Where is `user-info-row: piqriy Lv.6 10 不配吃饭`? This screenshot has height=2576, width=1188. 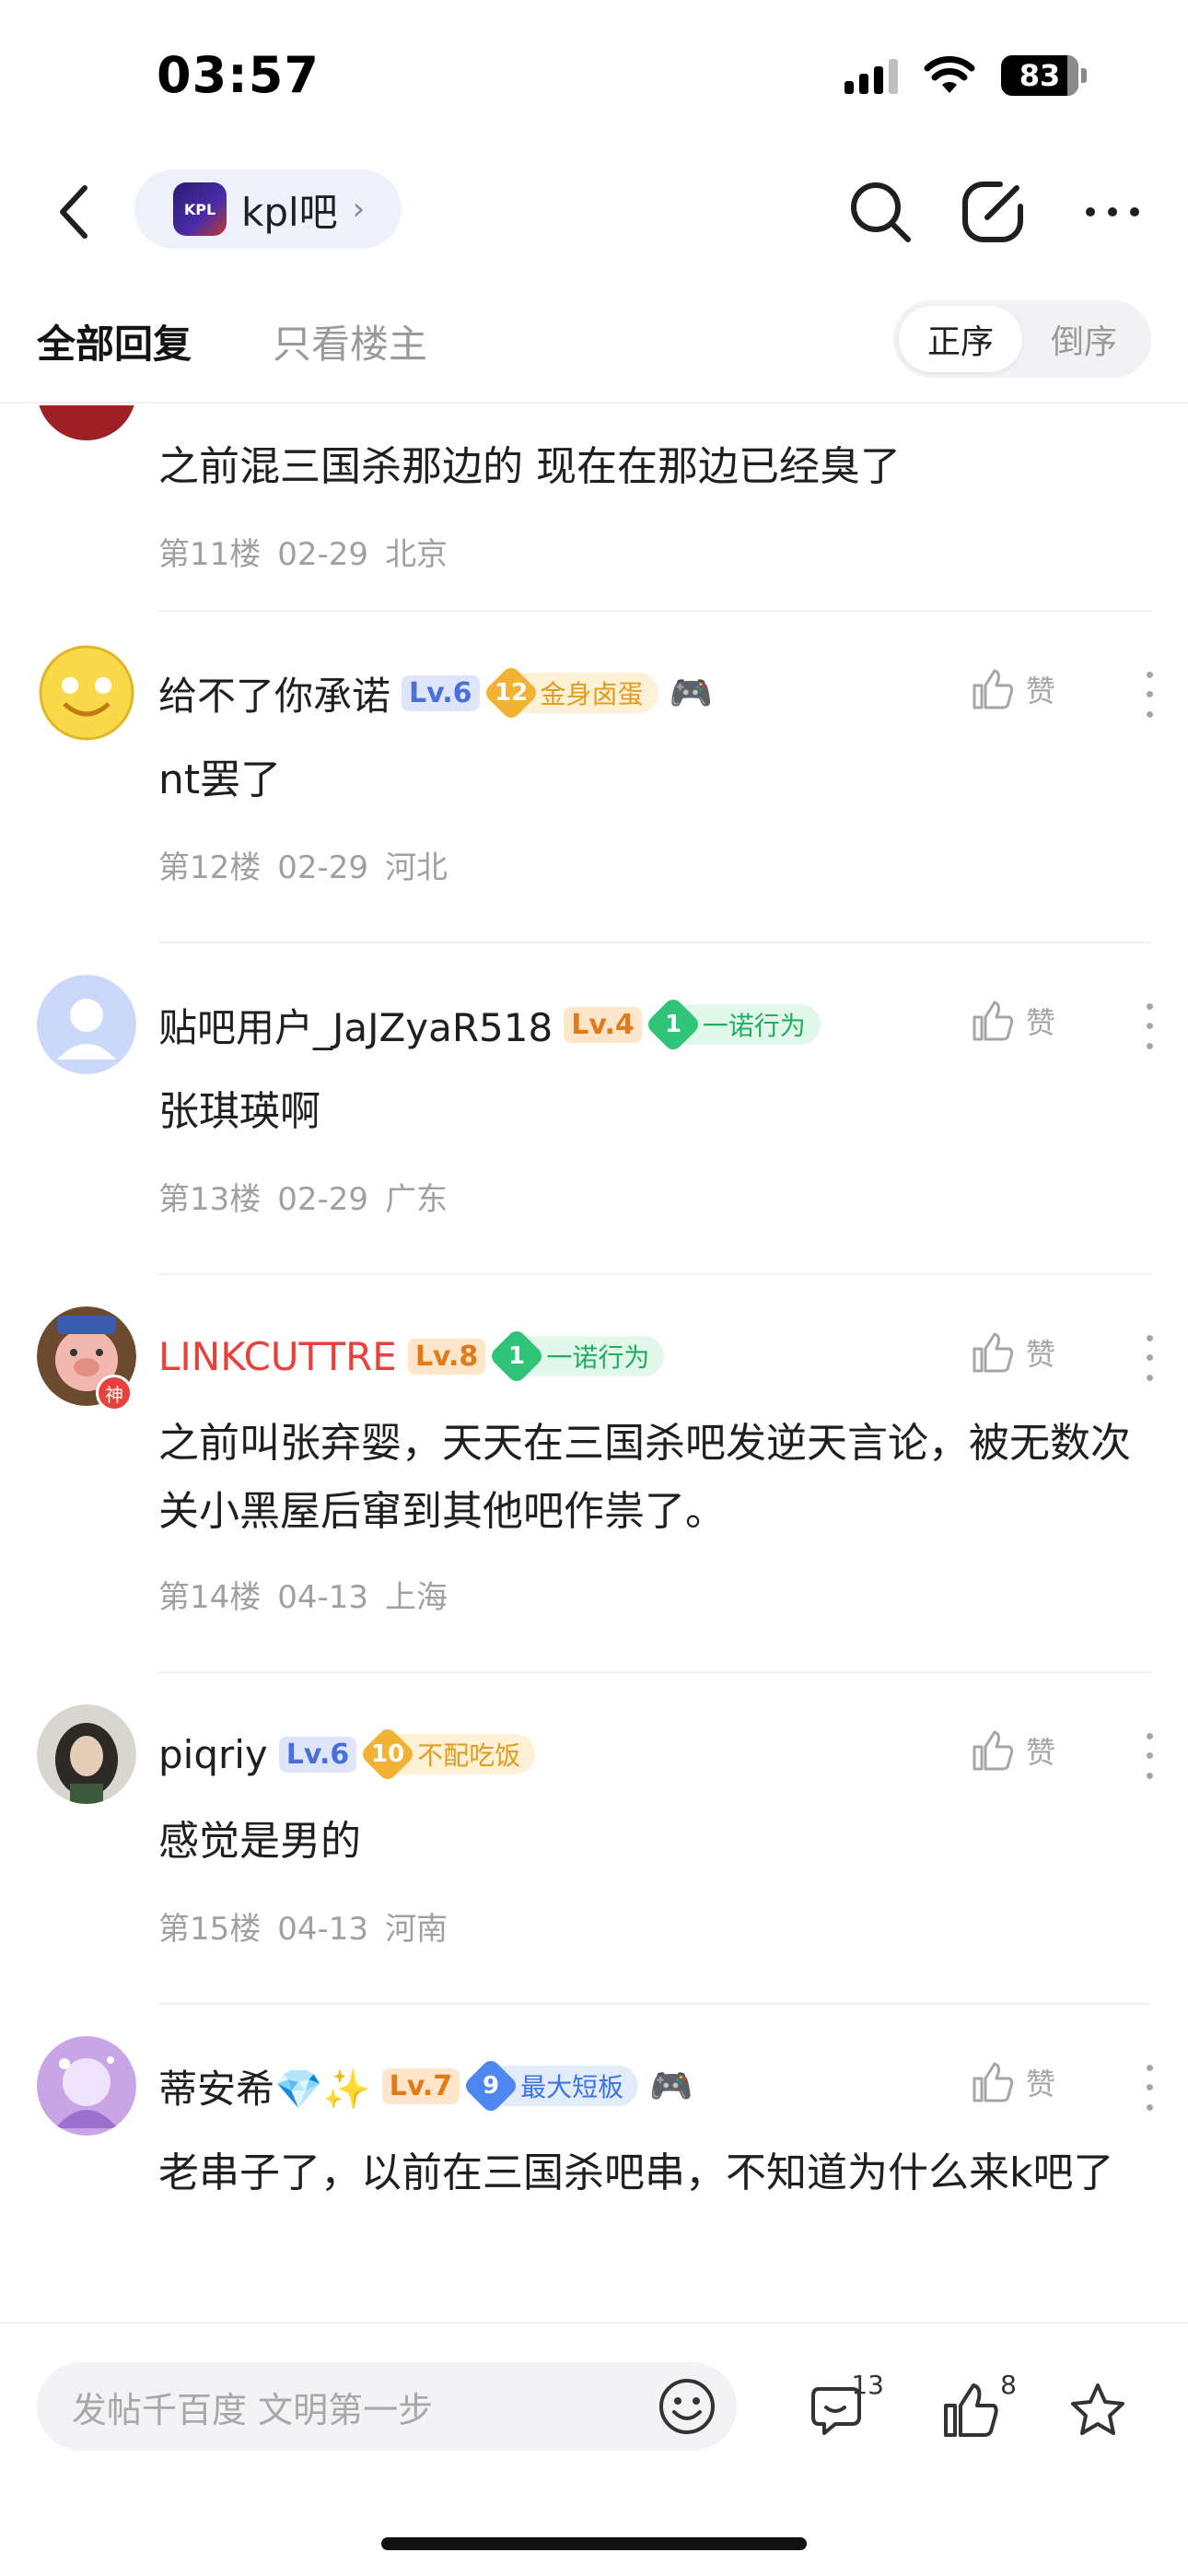 user-info-row: piqriy Lv.6 10 不配吃饭 is located at coordinates (347, 1754).